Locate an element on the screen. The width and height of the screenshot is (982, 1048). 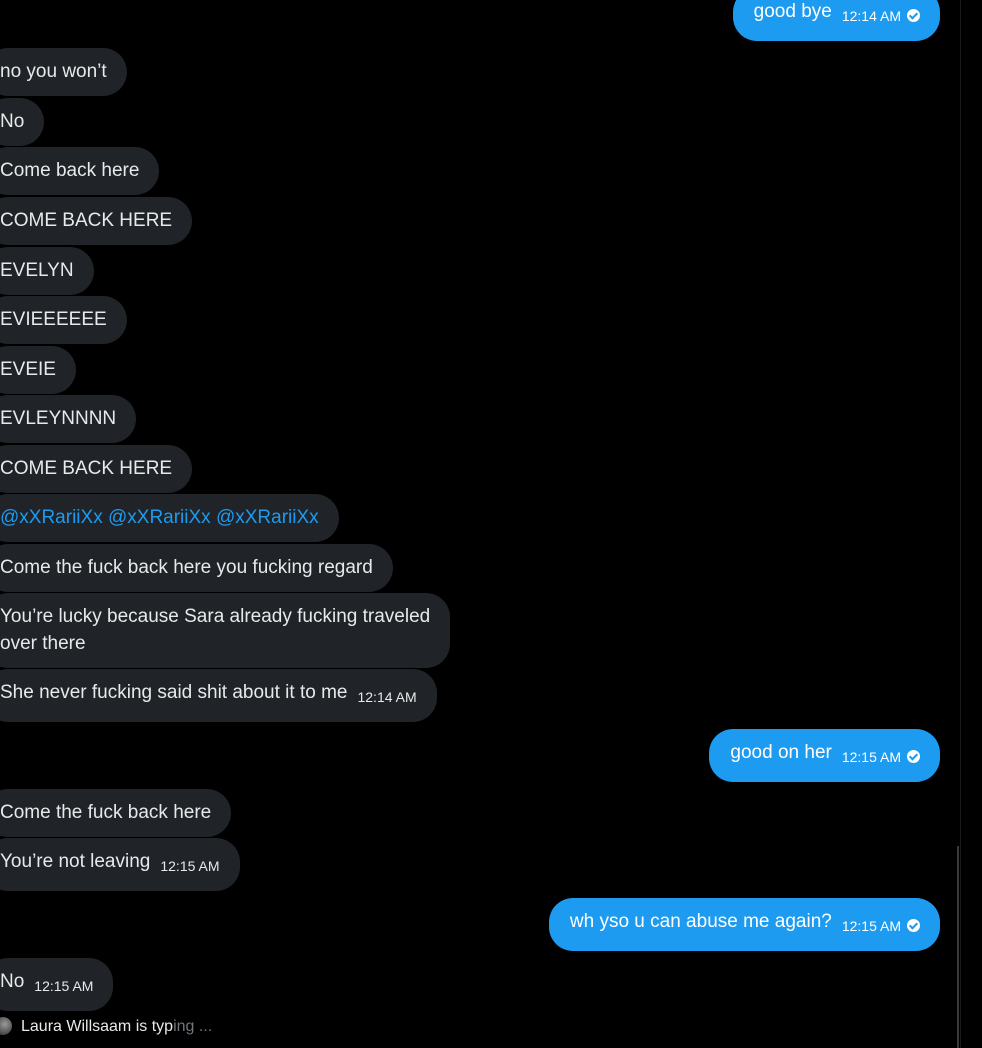
scrollbar-track is located at coordinates (960, 524).